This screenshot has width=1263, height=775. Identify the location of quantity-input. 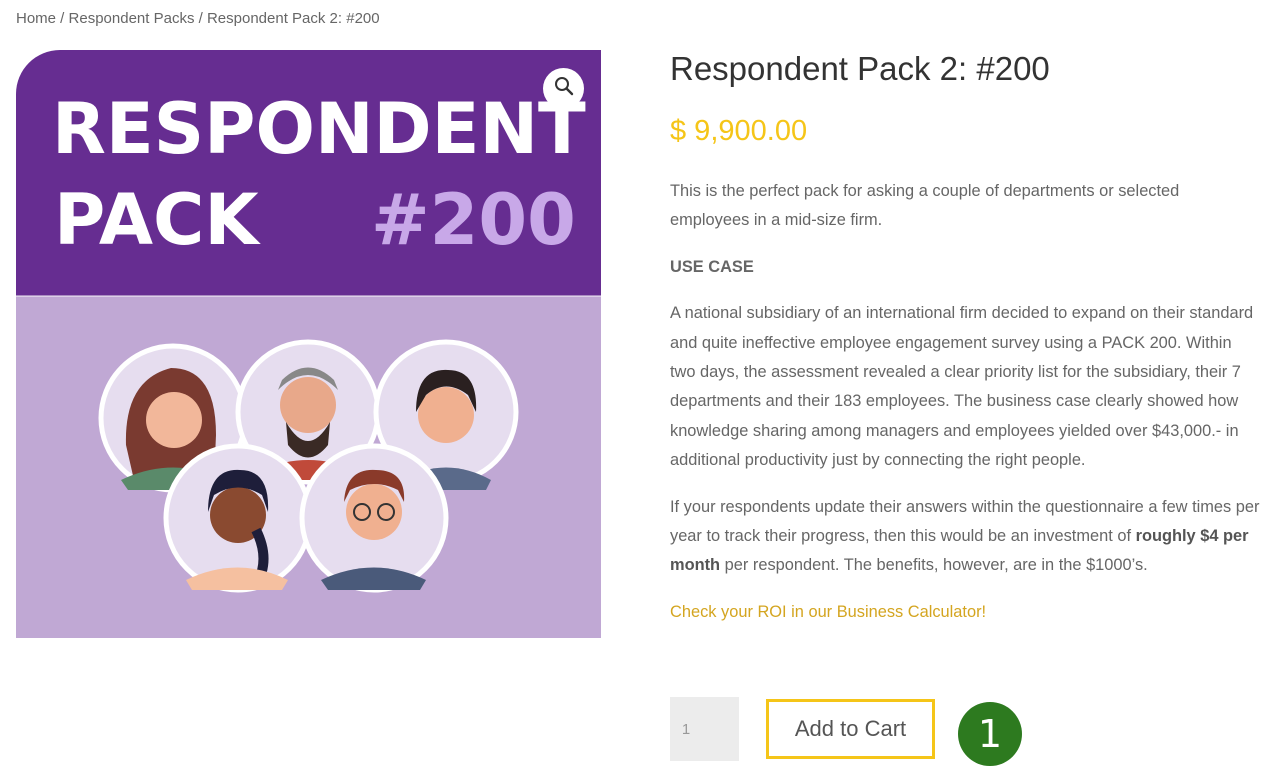
(704, 729).